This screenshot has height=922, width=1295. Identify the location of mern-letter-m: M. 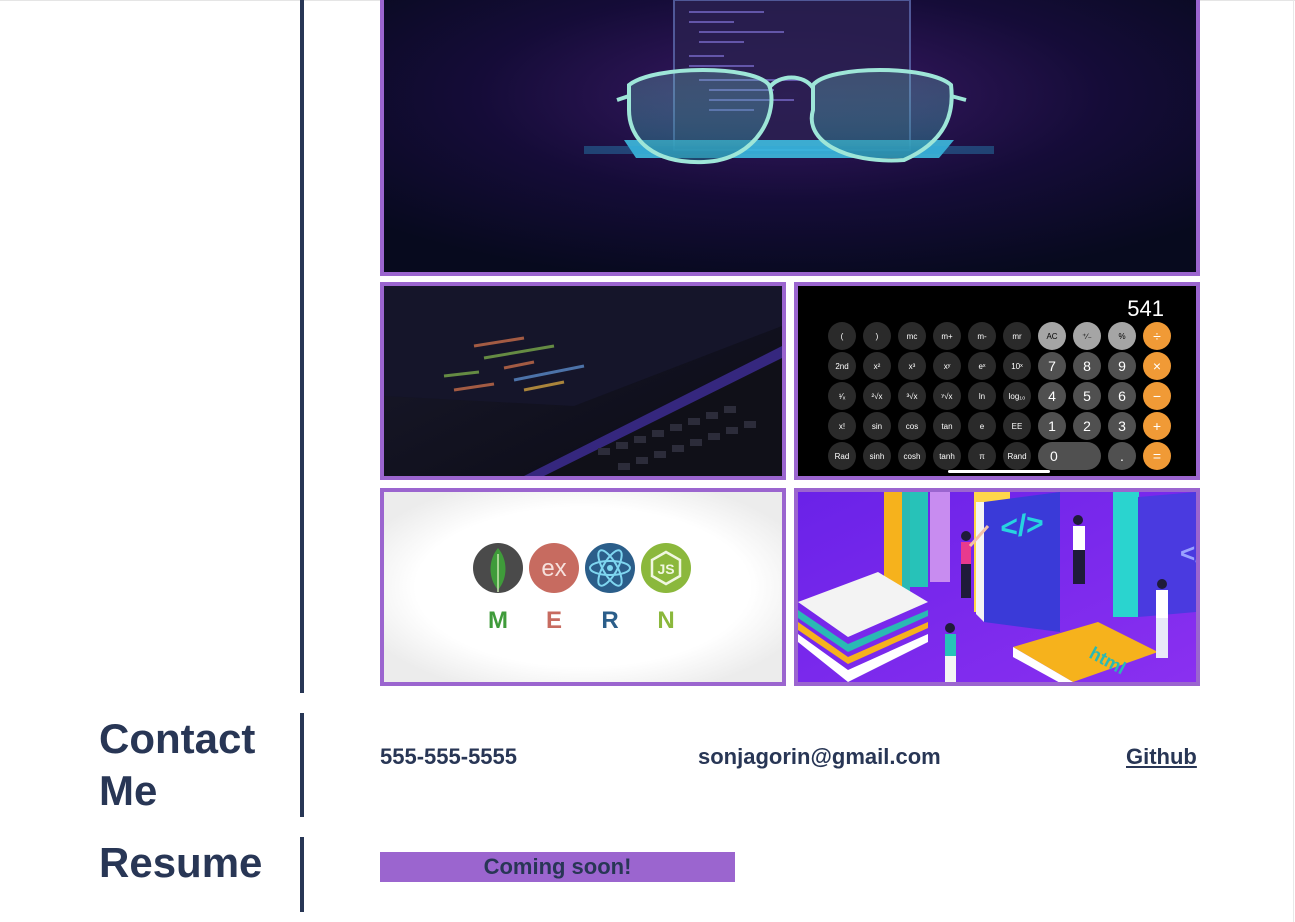
(498, 620).